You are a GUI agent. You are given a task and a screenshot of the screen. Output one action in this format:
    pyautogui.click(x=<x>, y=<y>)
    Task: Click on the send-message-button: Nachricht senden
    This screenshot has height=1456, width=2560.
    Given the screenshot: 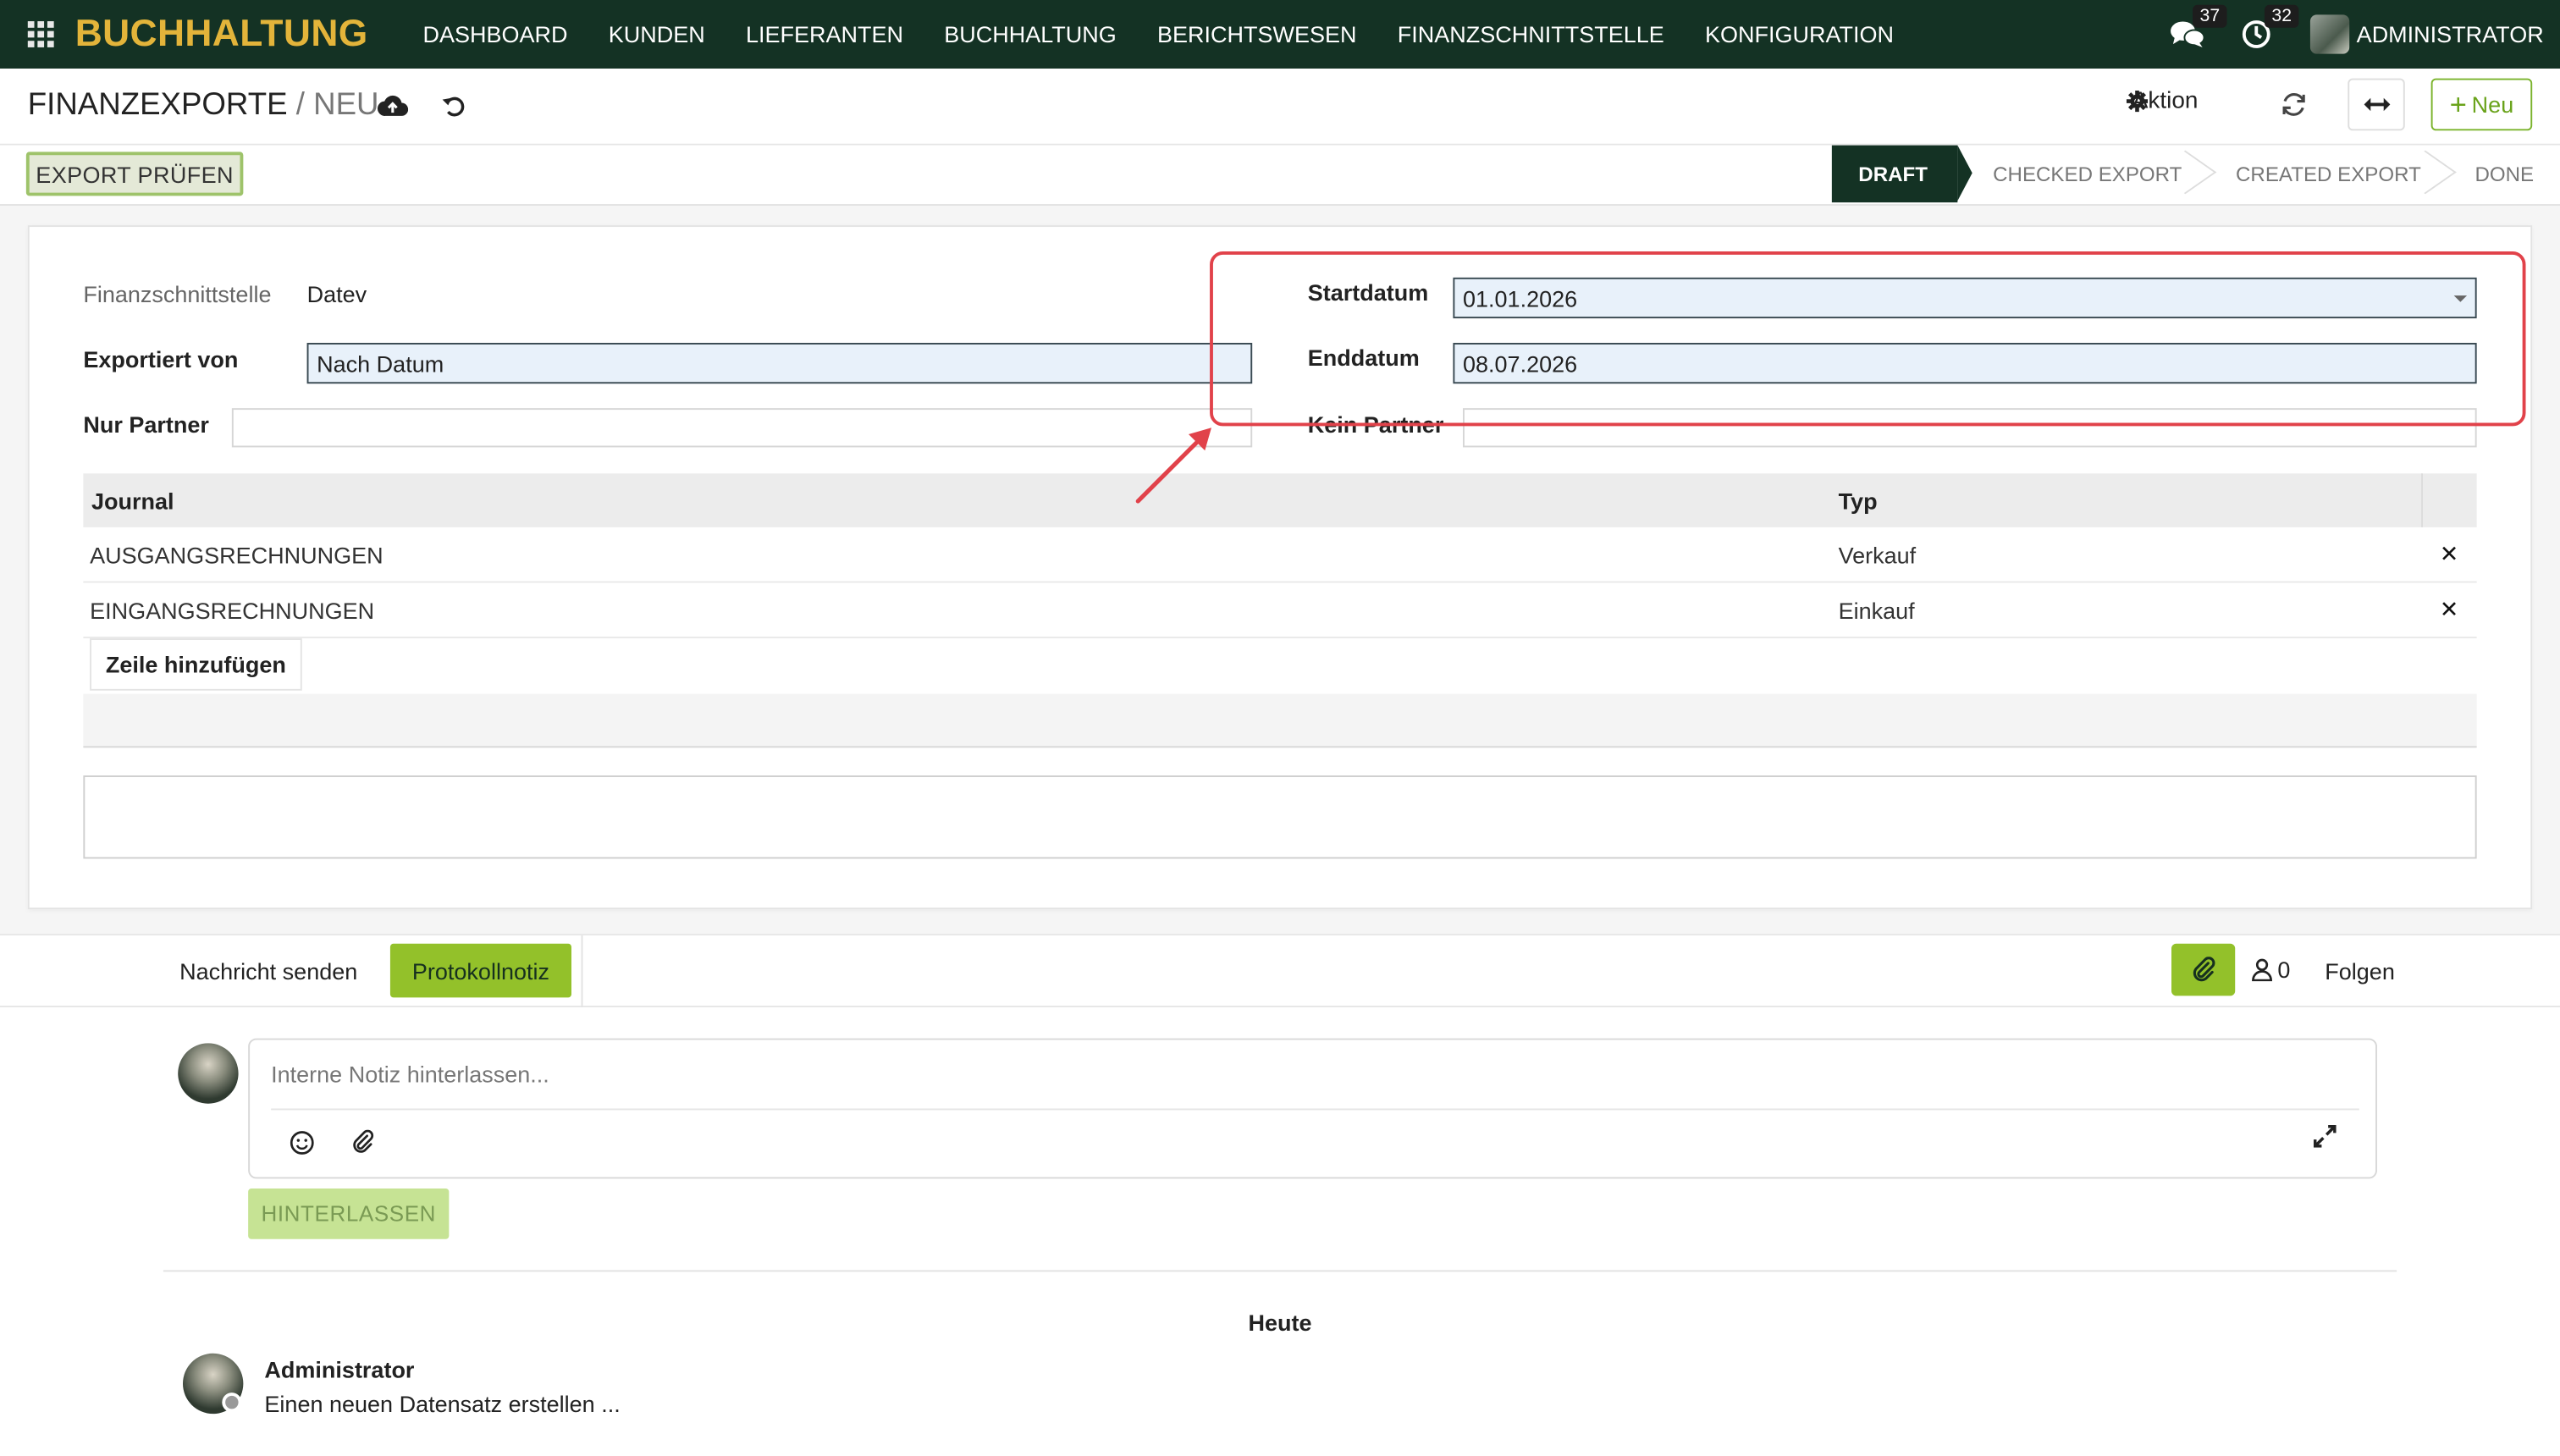 What is the action you would take?
    pyautogui.click(x=268, y=971)
    